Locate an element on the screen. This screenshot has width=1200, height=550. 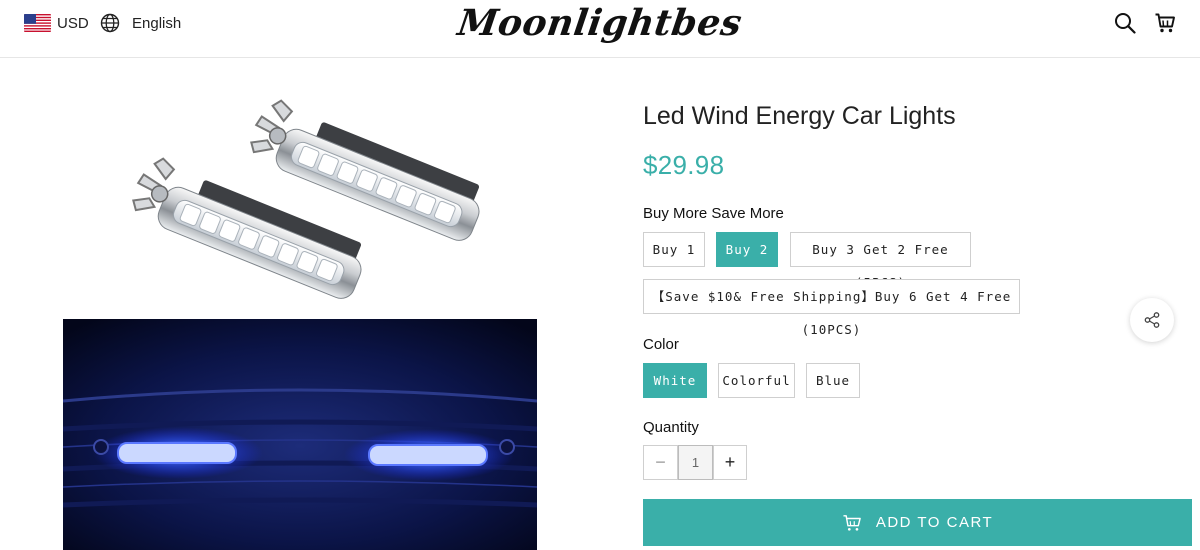
logo-text: Moonlightbes is located at coordinates (600, 23).